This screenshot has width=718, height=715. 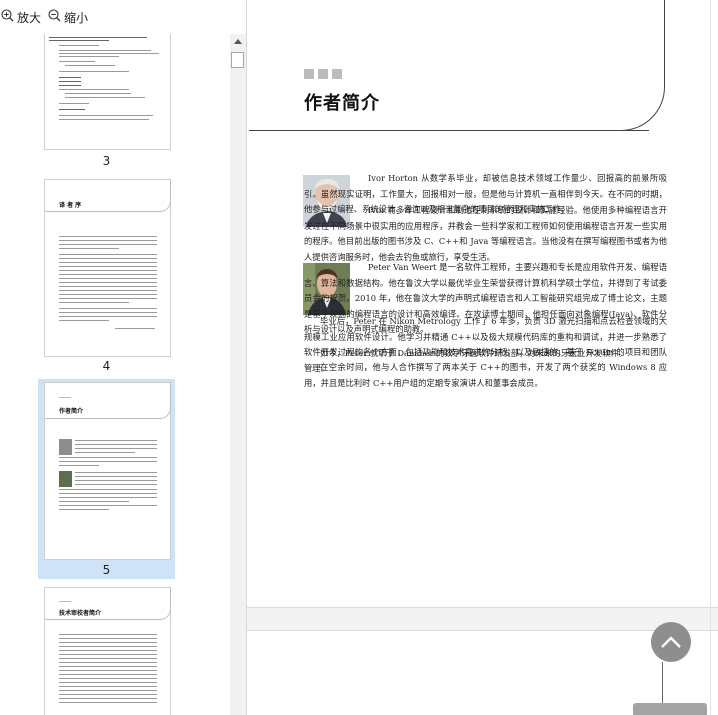 I want to click on zoom-out-label: 缩小, so click(x=76, y=17).